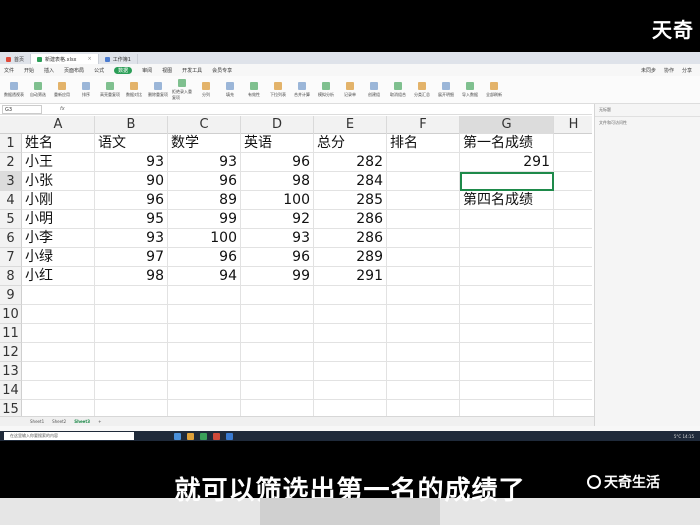 The image size is (700, 525). I want to click on menu-data: 数据, so click(123, 70).